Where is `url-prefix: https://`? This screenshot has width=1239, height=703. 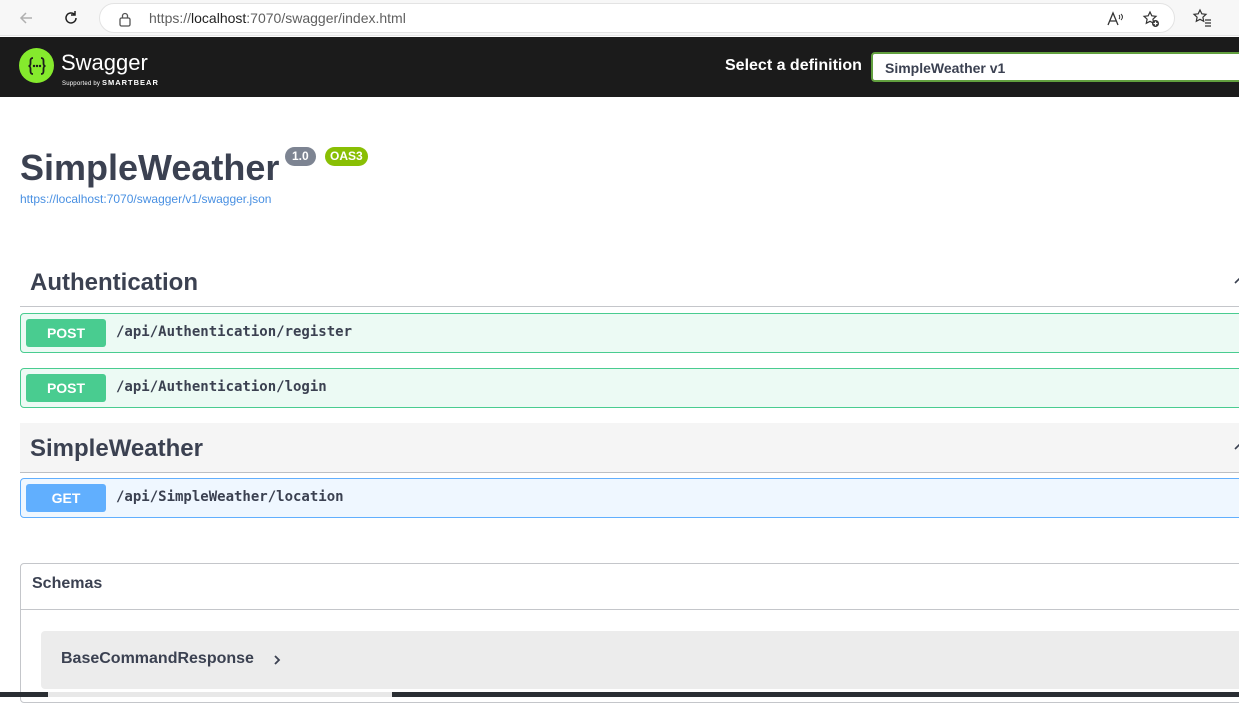
url-prefix: https:// is located at coordinates (170, 18).